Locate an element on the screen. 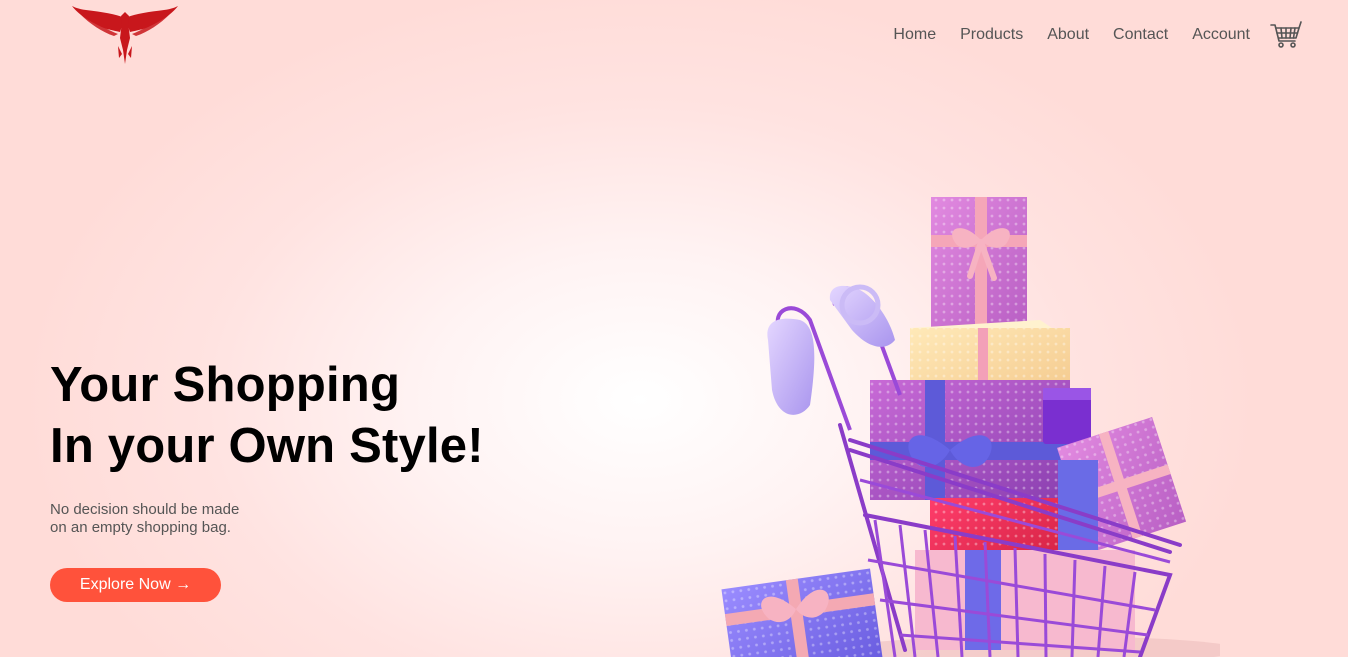  explore-now-button: Explore Now → is located at coordinates (135, 585).